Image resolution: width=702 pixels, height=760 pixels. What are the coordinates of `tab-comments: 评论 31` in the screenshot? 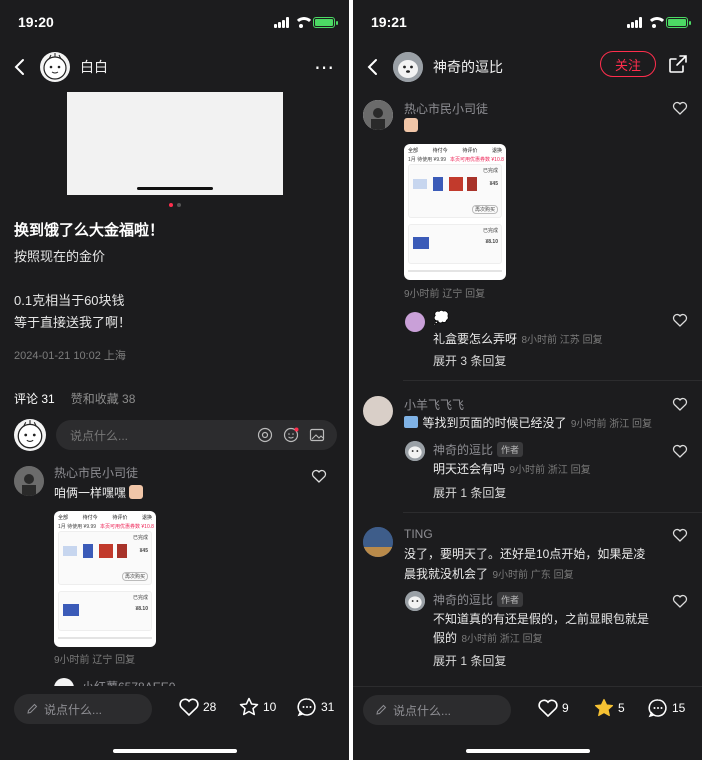 It's located at (34, 398).